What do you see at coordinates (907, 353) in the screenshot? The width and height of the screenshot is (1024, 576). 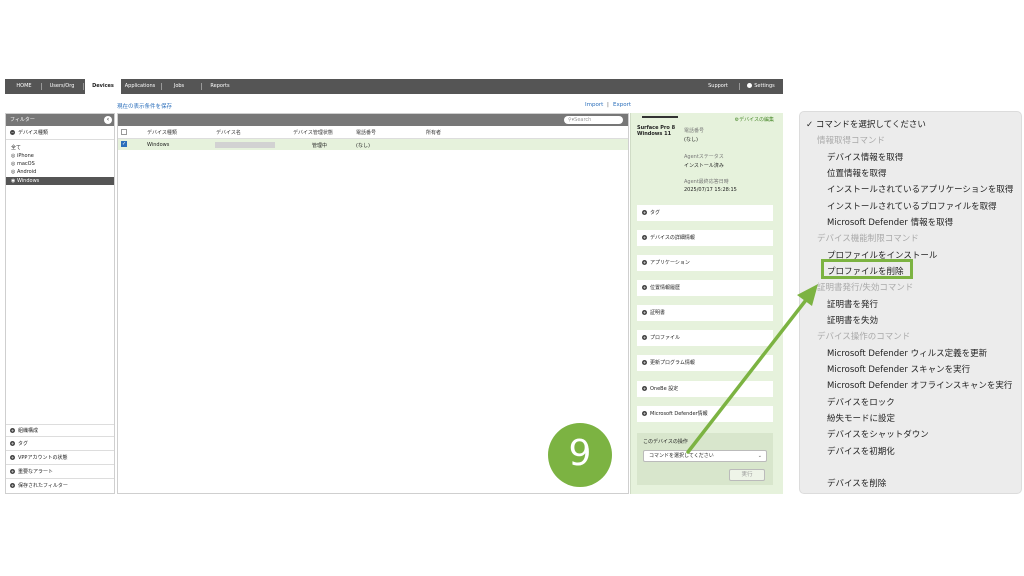 I see `menu-item: Microsoft Defender ウィルス定義を更新` at bounding box center [907, 353].